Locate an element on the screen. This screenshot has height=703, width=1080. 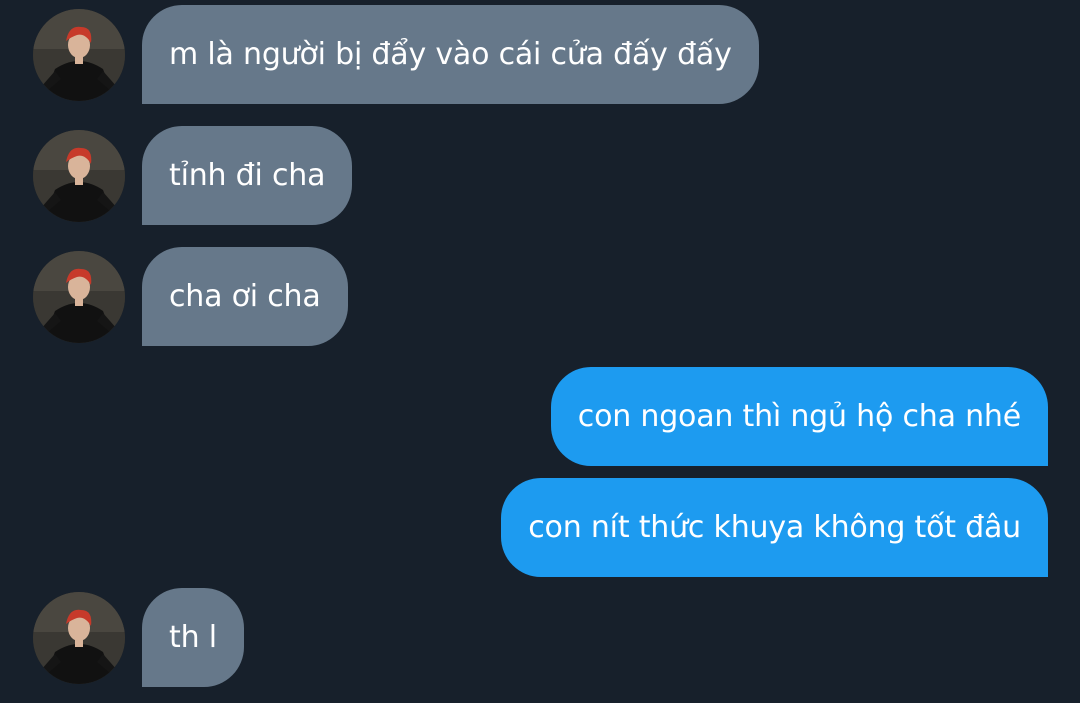
message-text: th l is located at coordinates (193, 637).